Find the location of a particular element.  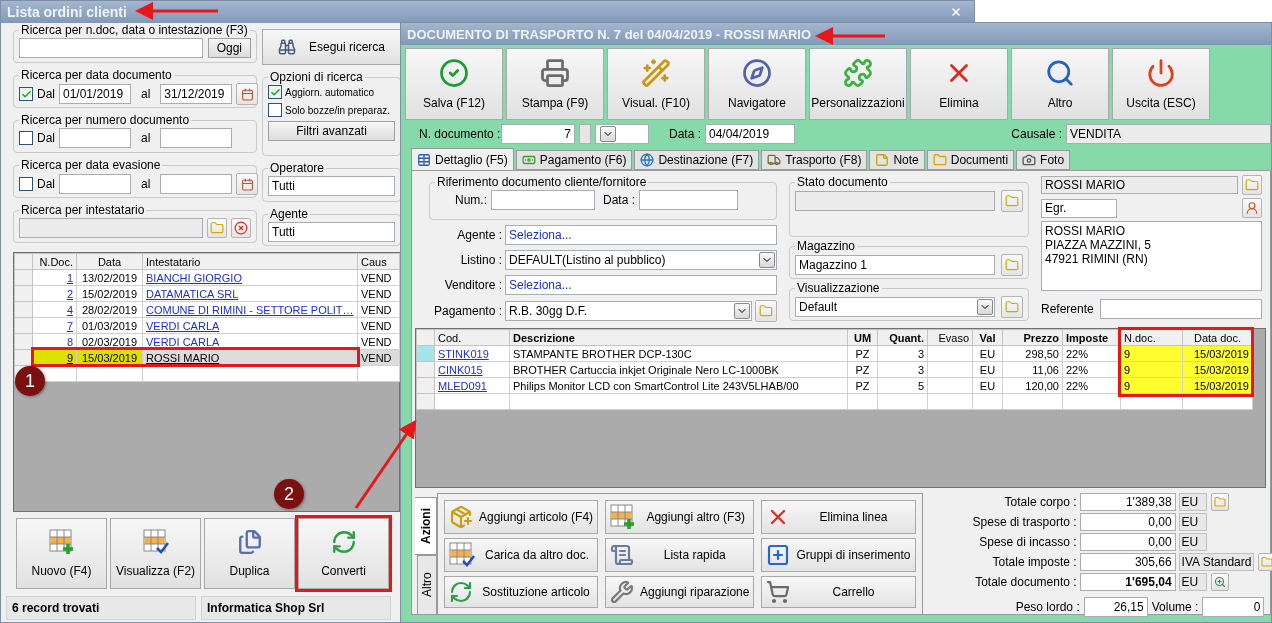

toolbar-button: Duplica is located at coordinates (249, 553).